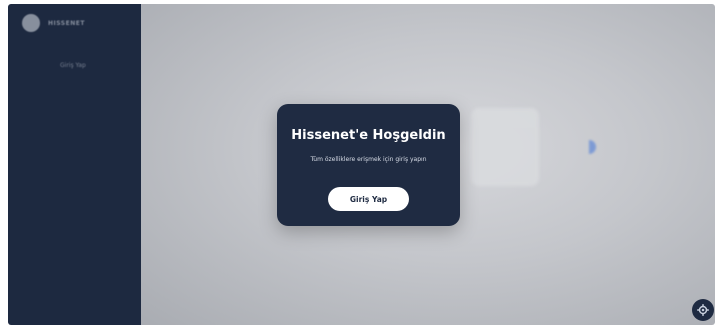  I want to click on brand: HISSENET, so click(53, 23).